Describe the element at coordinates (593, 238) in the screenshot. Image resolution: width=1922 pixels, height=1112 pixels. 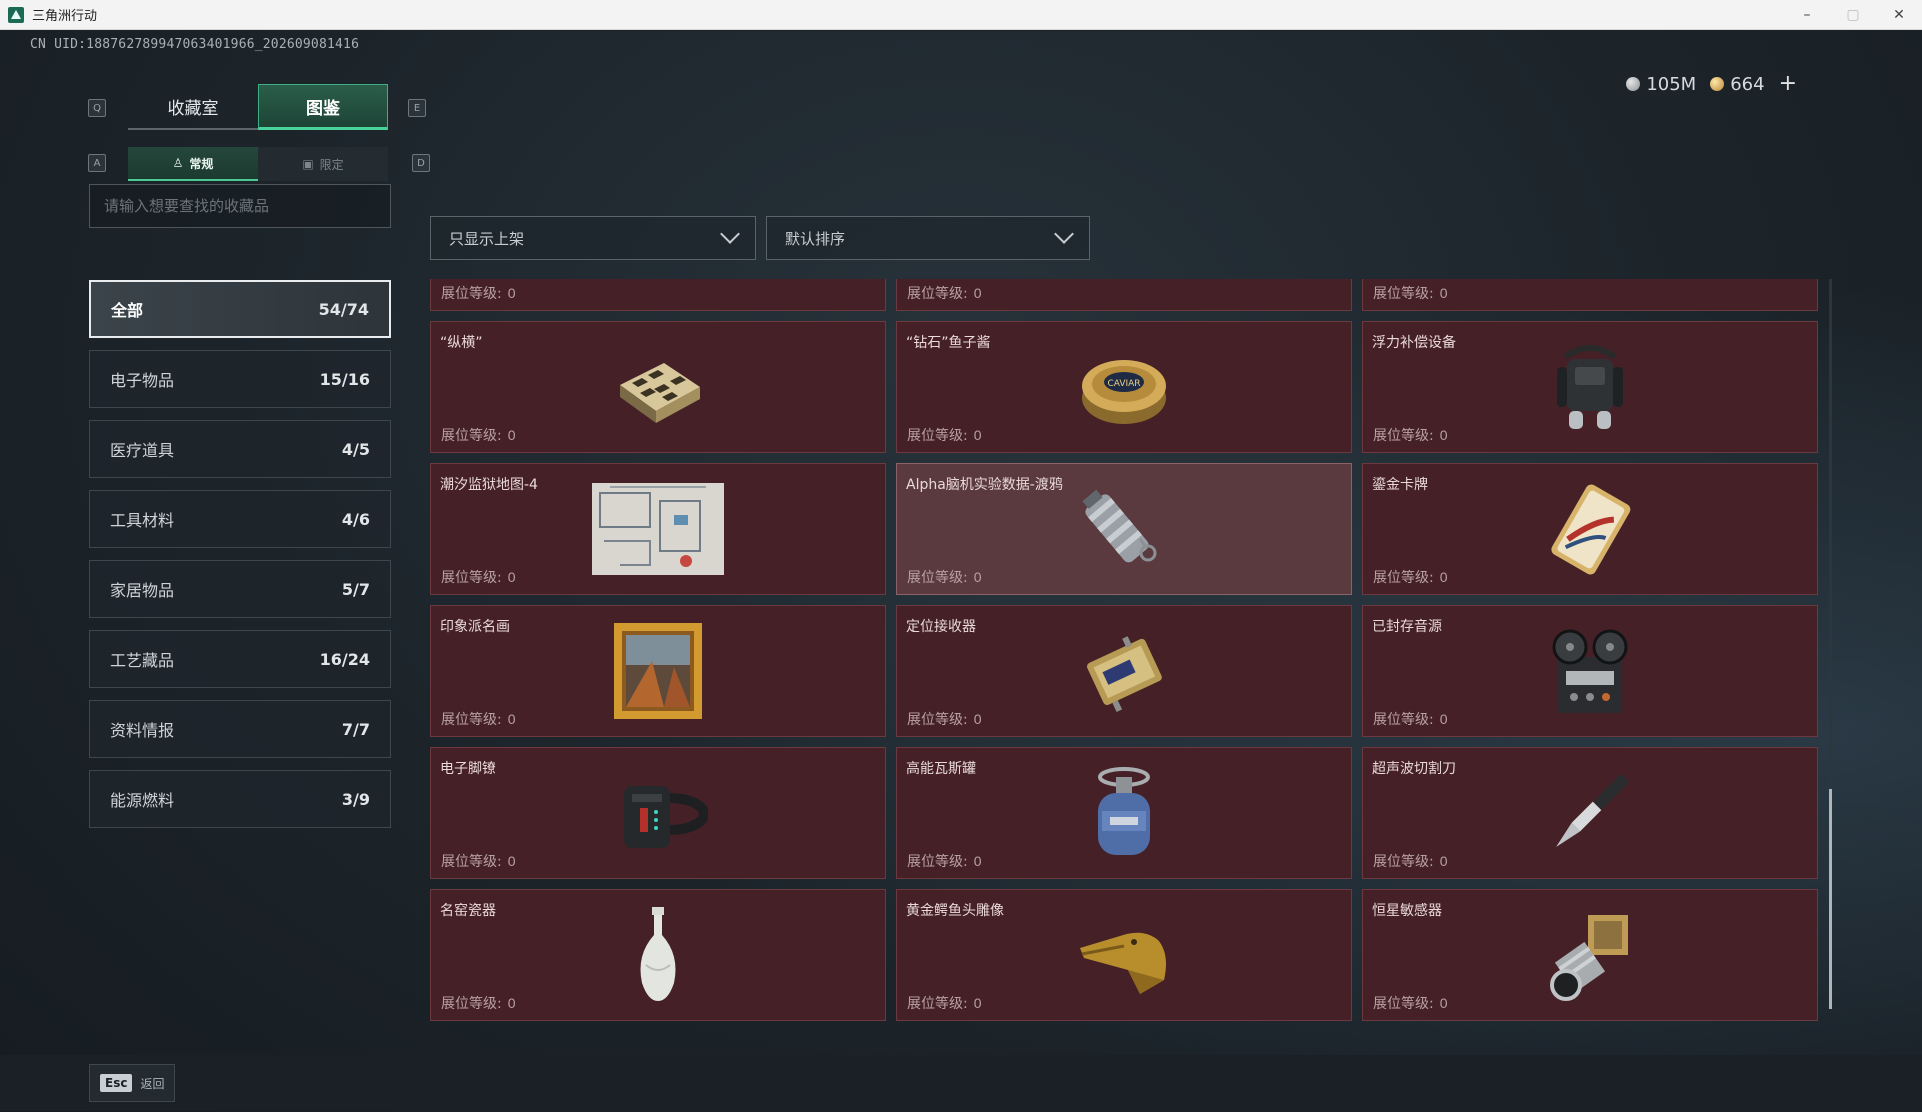
I see `shelf-filter-dropdown: 只显示上架` at that location.